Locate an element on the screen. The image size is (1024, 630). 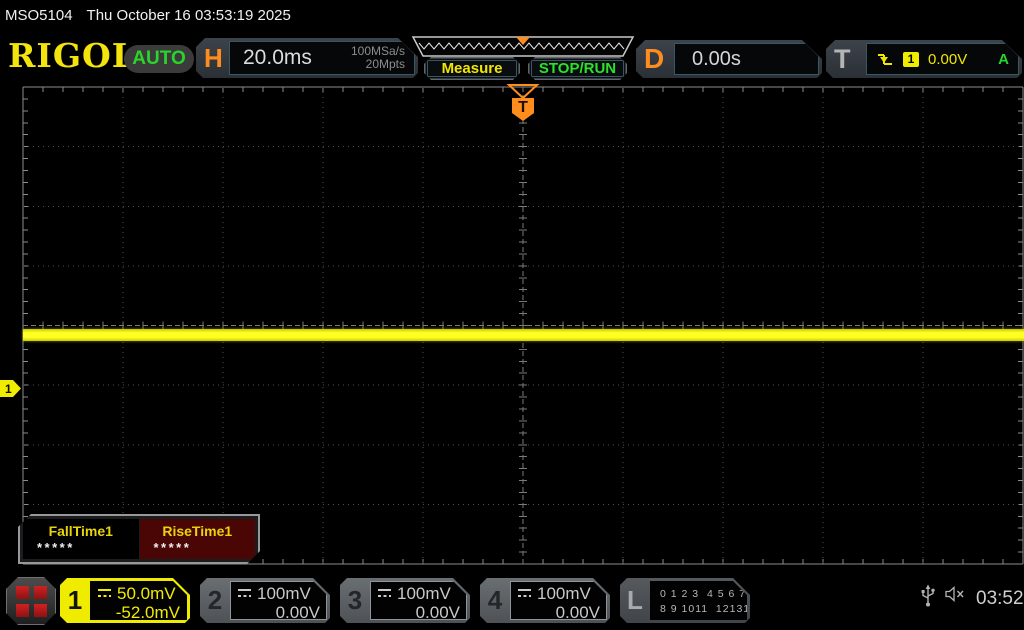
measurement-overlay: FallTime1 ***** RiseTime1 ***** is located at coordinates (139, 539).